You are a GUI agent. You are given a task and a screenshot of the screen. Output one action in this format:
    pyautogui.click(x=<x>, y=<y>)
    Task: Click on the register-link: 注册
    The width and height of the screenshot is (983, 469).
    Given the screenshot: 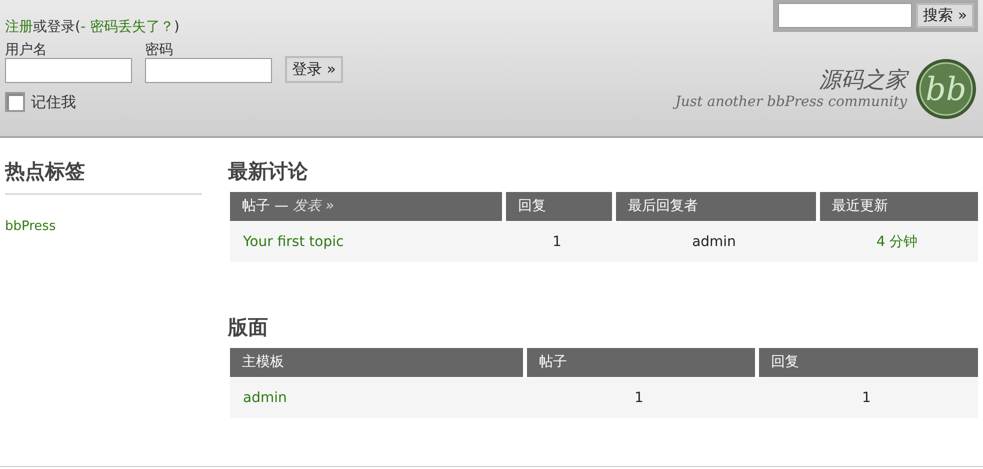 What is the action you would take?
    pyautogui.click(x=19, y=27)
    